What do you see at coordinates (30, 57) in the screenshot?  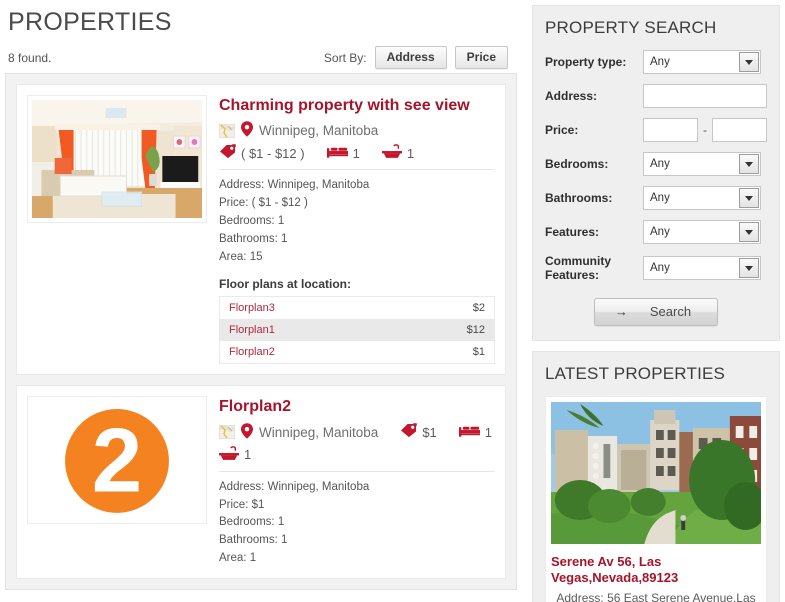 I see `results-count: 8 found.` at bounding box center [30, 57].